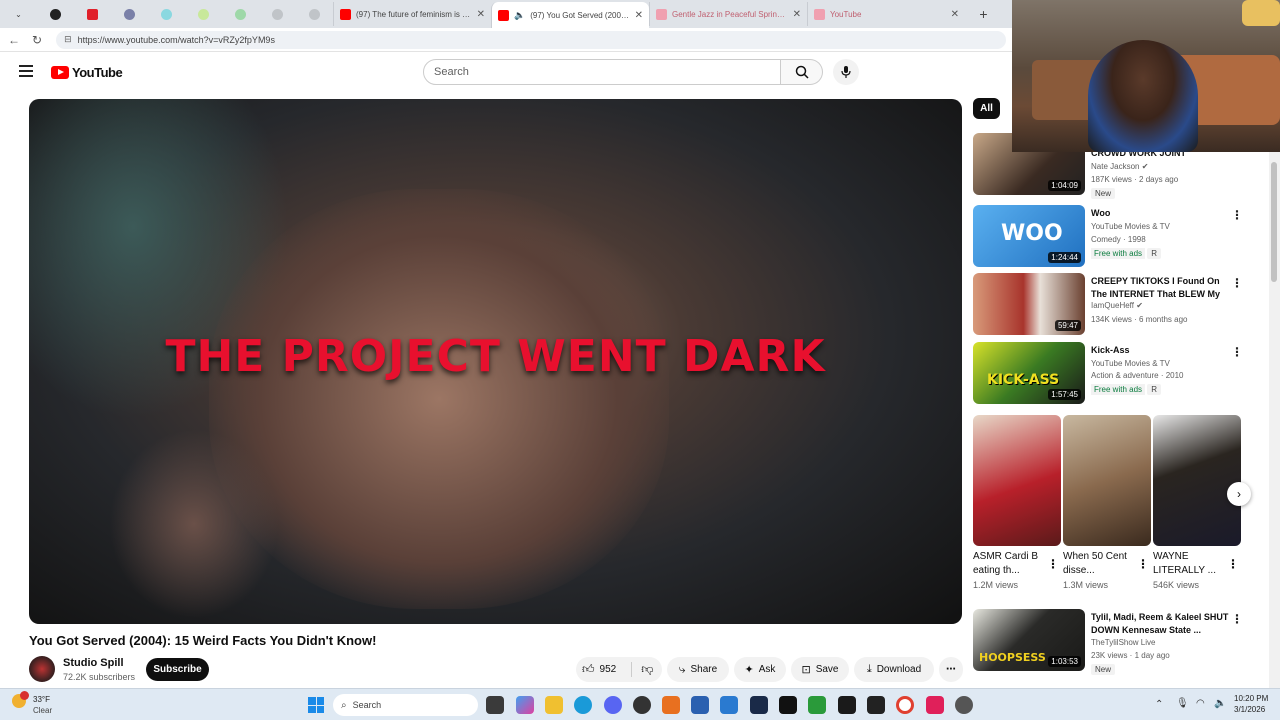 The width and height of the screenshot is (1280, 720). Describe the element at coordinates (905, 705) in the screenshot. I see `chrome-icon` at that location.